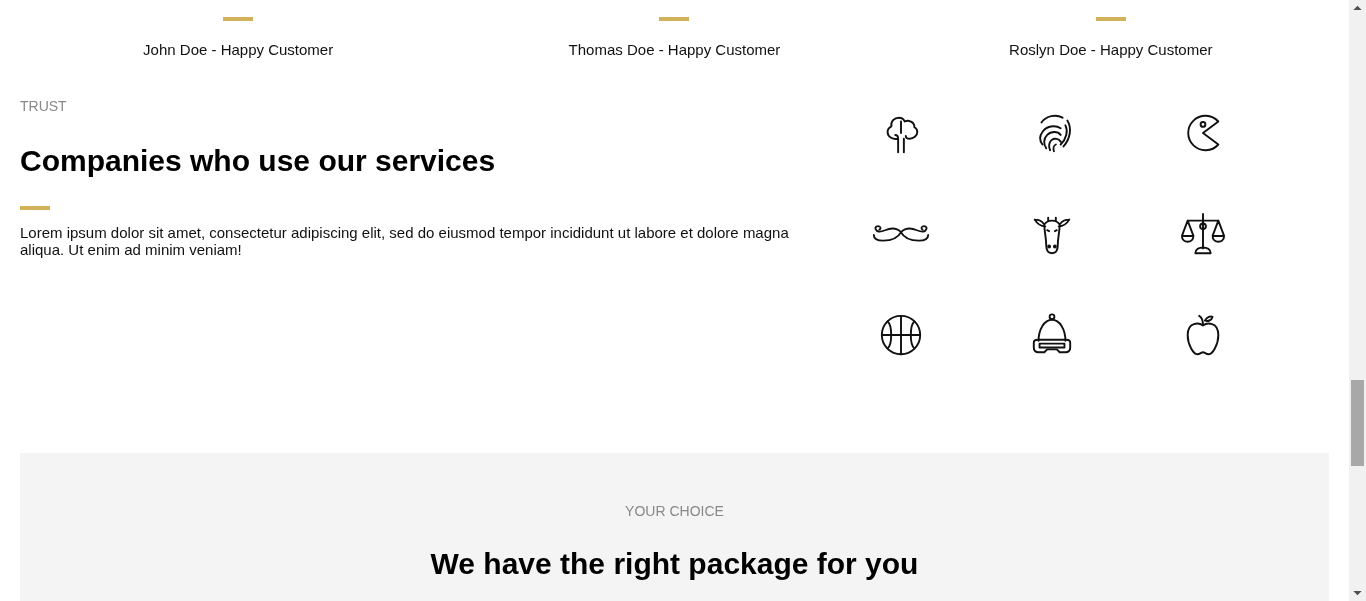  Describe the element at coordinates (1357, 593) in the screenshot. I see `scroll-down-icon` at that location.